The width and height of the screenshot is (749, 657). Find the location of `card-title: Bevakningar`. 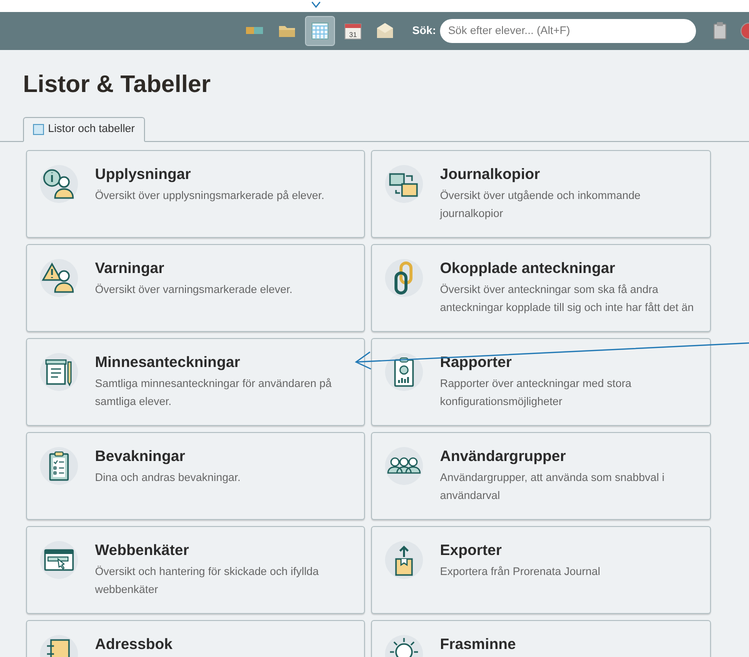

card-title: Bevakningar is located at coordinates (140, 457).